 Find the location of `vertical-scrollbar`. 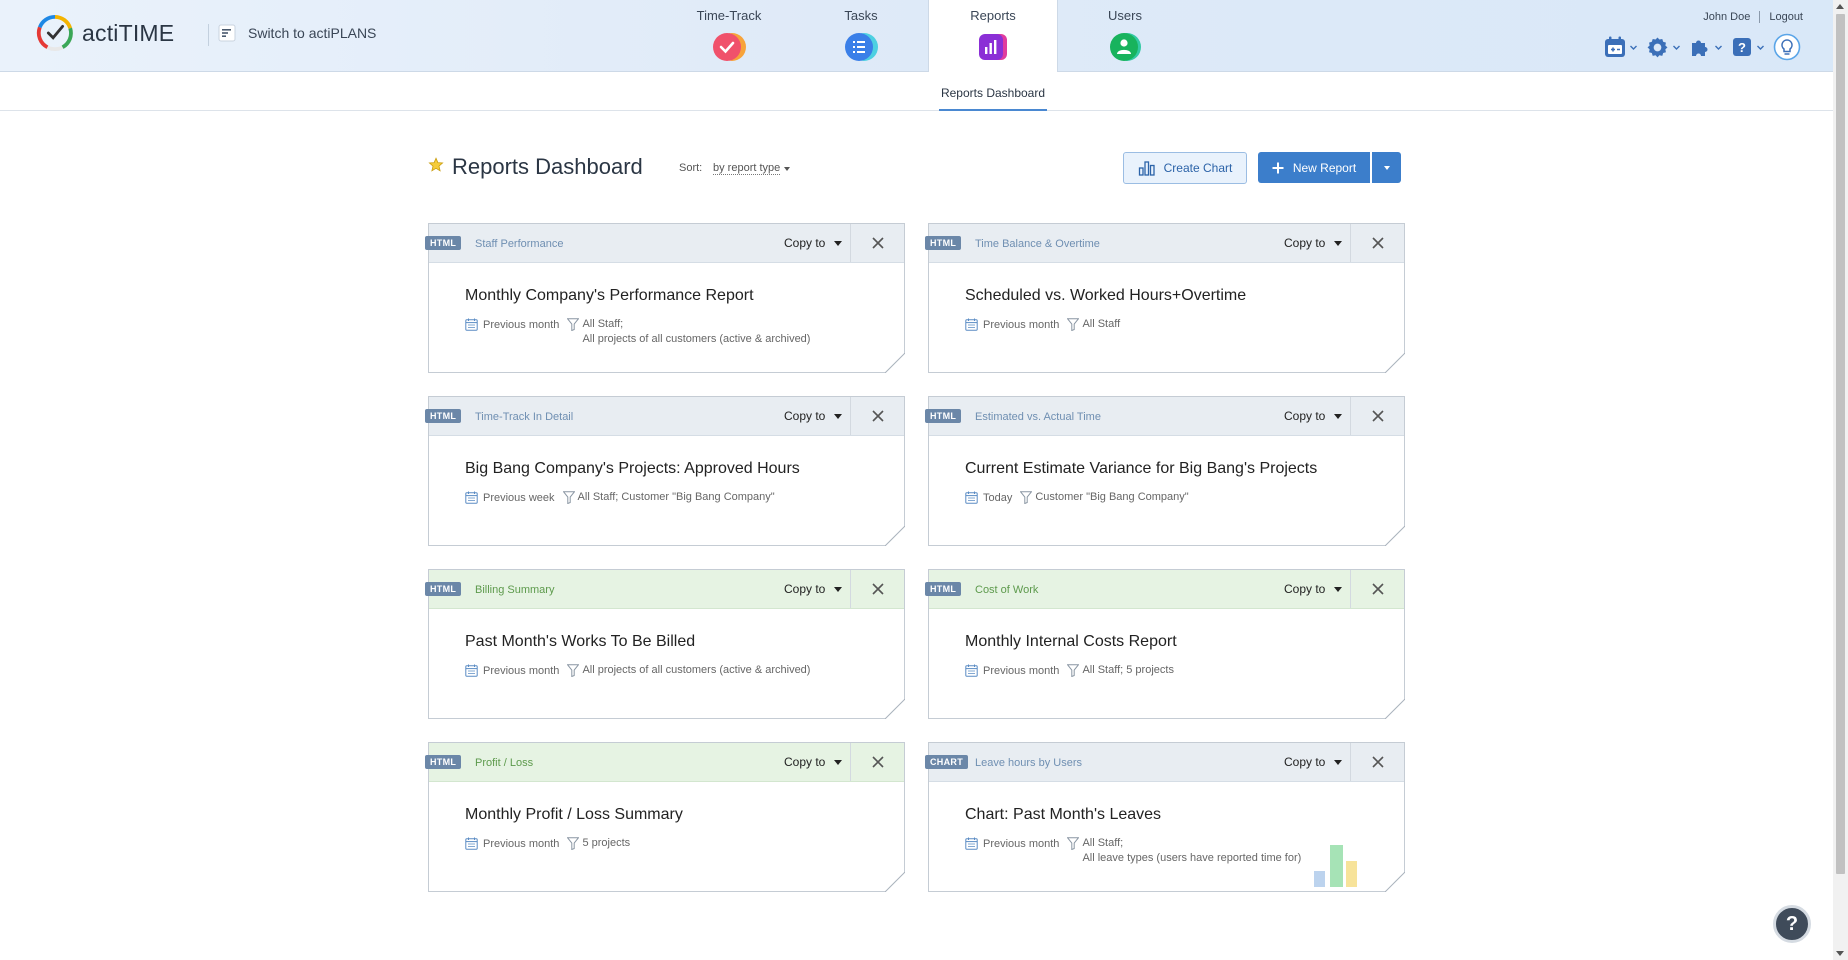

vertical-scrollbar is located at coordinates (1840, 480).